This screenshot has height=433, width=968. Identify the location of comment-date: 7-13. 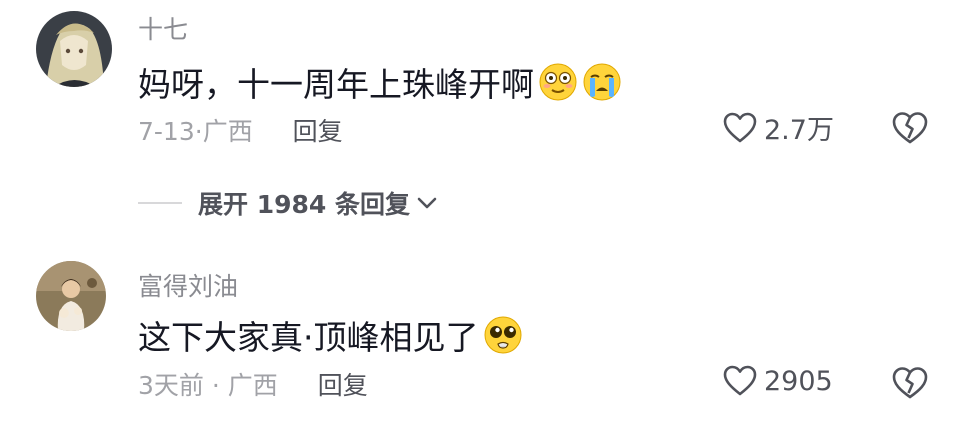
(166, 131).